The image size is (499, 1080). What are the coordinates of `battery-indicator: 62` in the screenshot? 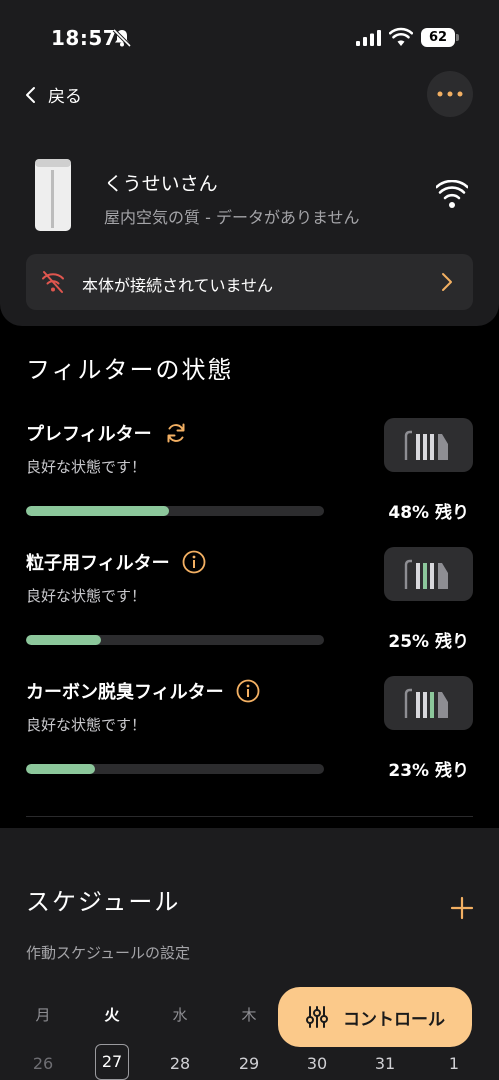 It's located at (440, 37).